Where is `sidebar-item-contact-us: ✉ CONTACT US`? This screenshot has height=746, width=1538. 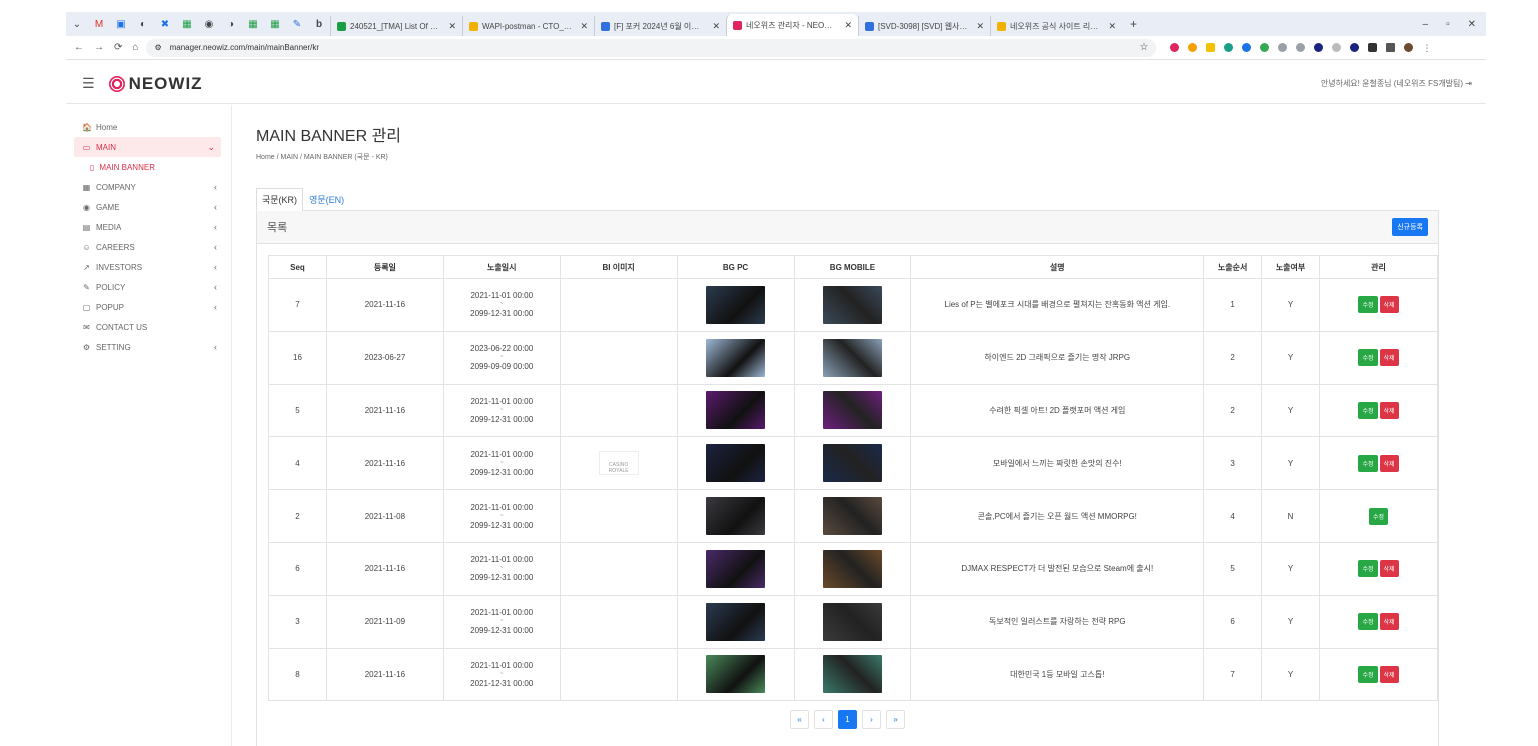
sidebar-item-contact-us: ✉ CONTACT US is located at coordinates (148, 327).